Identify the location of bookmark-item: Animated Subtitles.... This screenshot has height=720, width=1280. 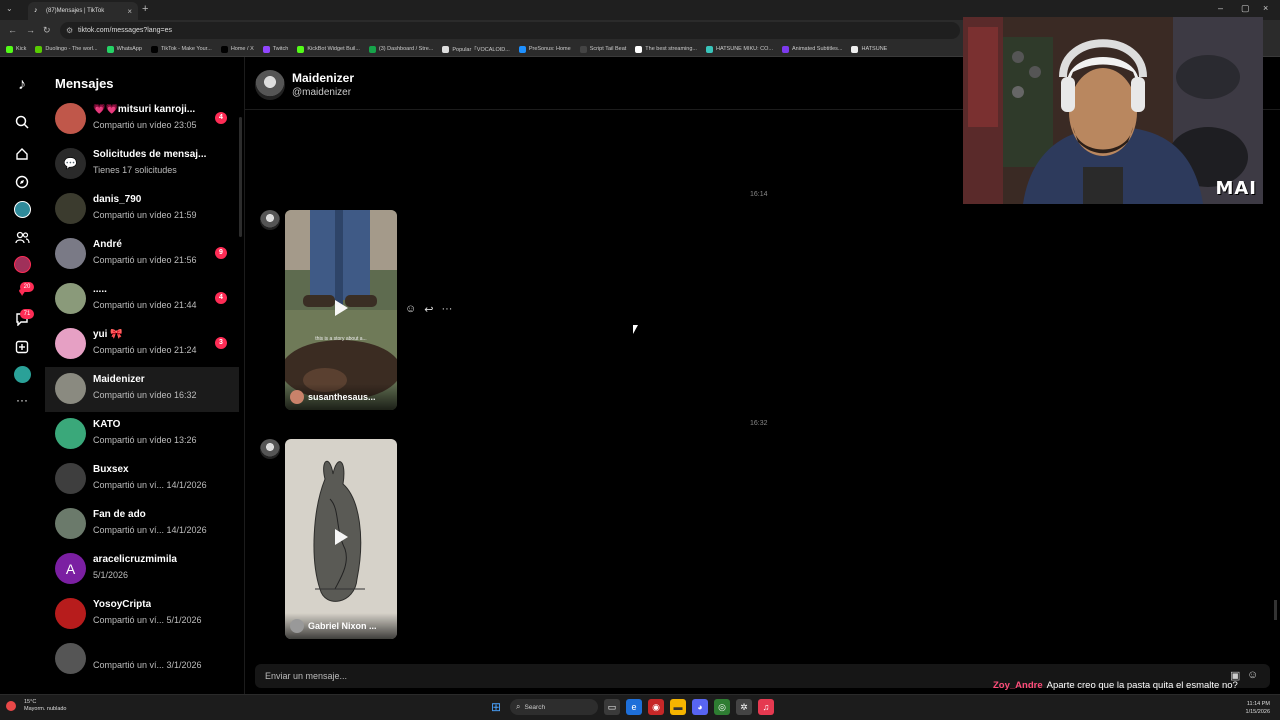
(812, 49).